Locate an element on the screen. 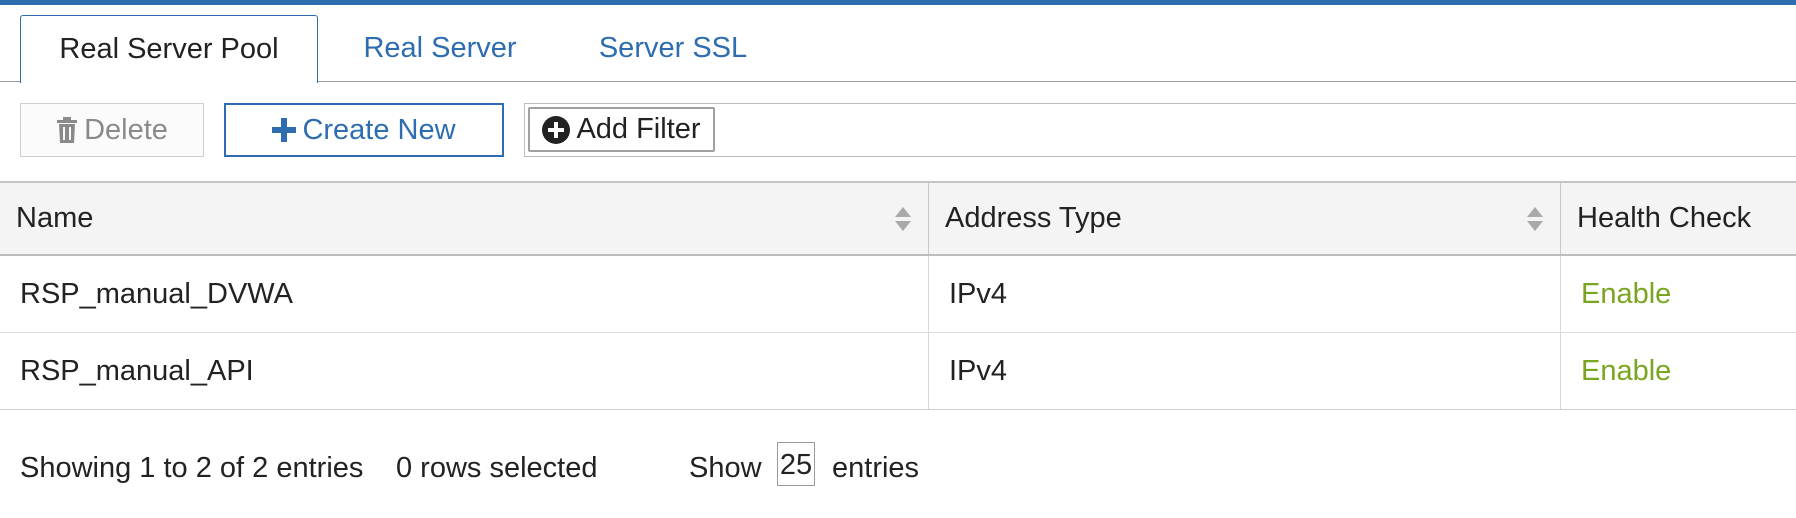 This screenshot has width=1796, height=518. table-row: RSP_manual_API IPv4 Enable is located at coordinates (898, 371).